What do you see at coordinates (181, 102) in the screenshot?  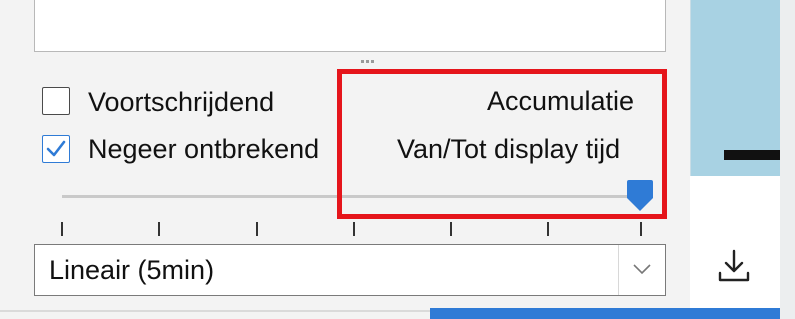 I see `moving-label: Voortschrijdend` at bounding box center [181, 102].